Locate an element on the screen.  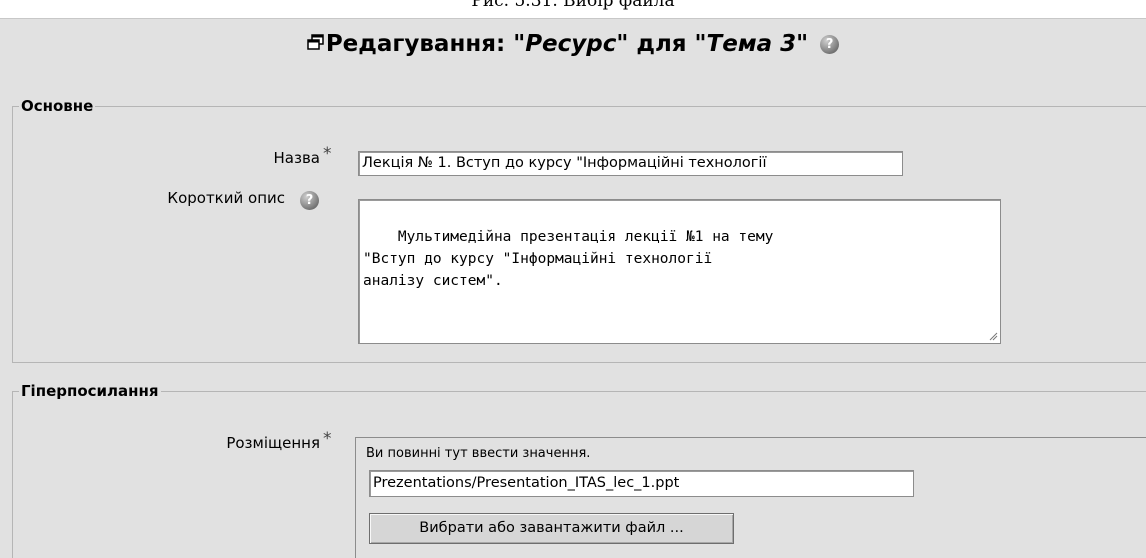
resize-grip-icon is located at coordinates (993, 336).